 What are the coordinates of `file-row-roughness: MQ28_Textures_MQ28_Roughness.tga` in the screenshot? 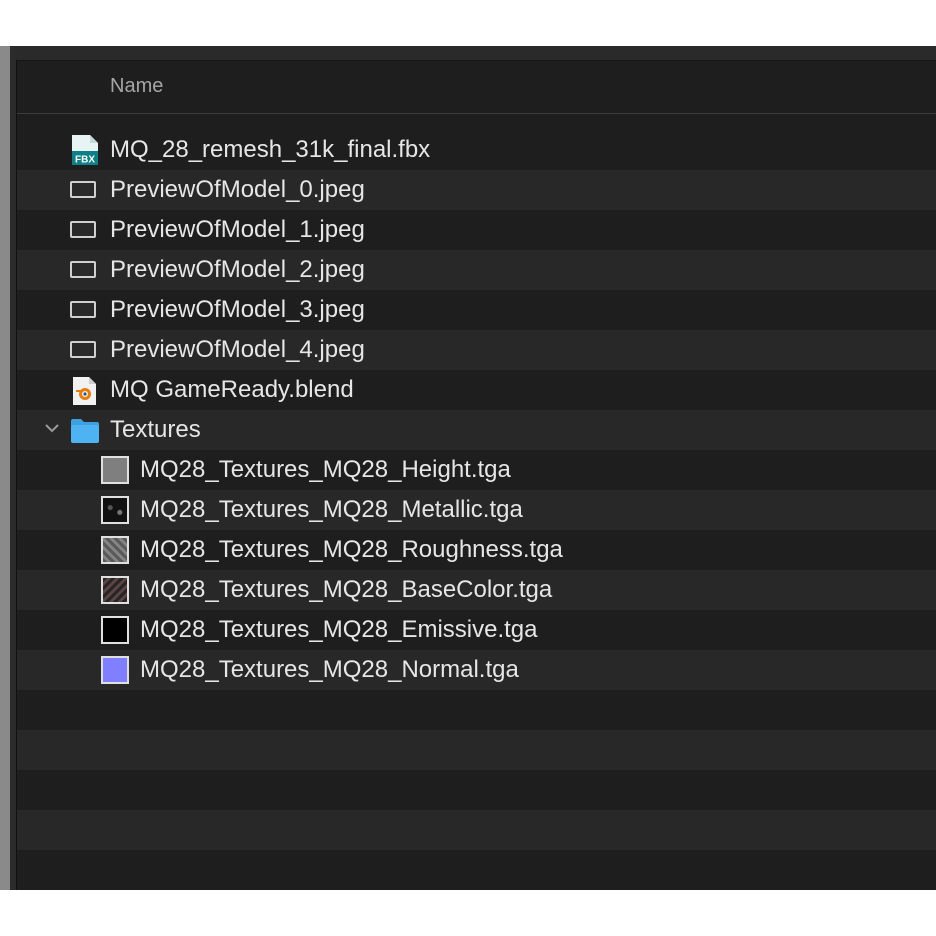 It's located at (476, 550).